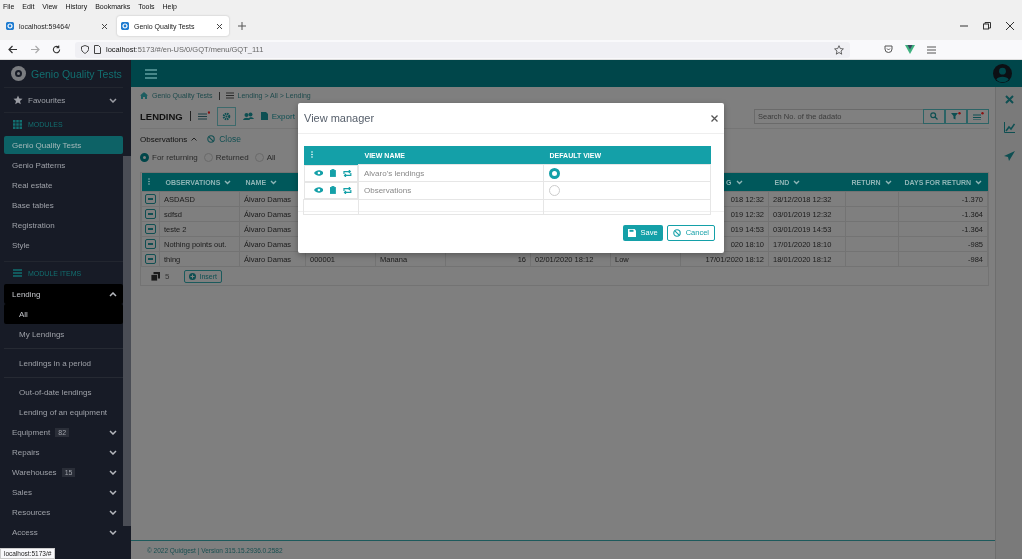 This screenshot has height=559, width=1022. Describe the element at coordinates (63, 165) in the screenshot. I see `module-item: Genio Patterns` at that location.